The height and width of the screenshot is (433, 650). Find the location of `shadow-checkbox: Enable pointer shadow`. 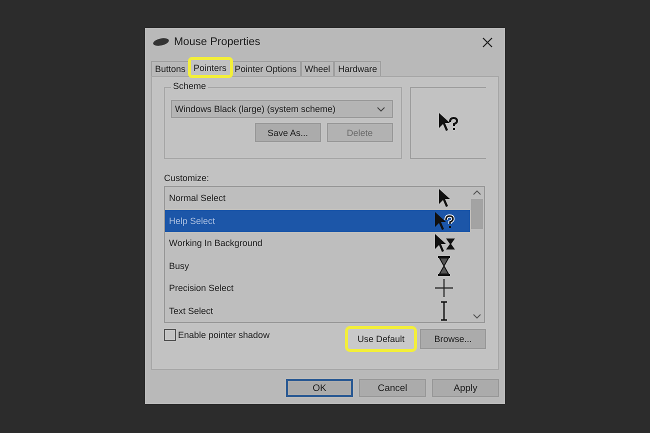

shadow-checkbox: Enable pointer shadow is located at coordinates (217, 335).